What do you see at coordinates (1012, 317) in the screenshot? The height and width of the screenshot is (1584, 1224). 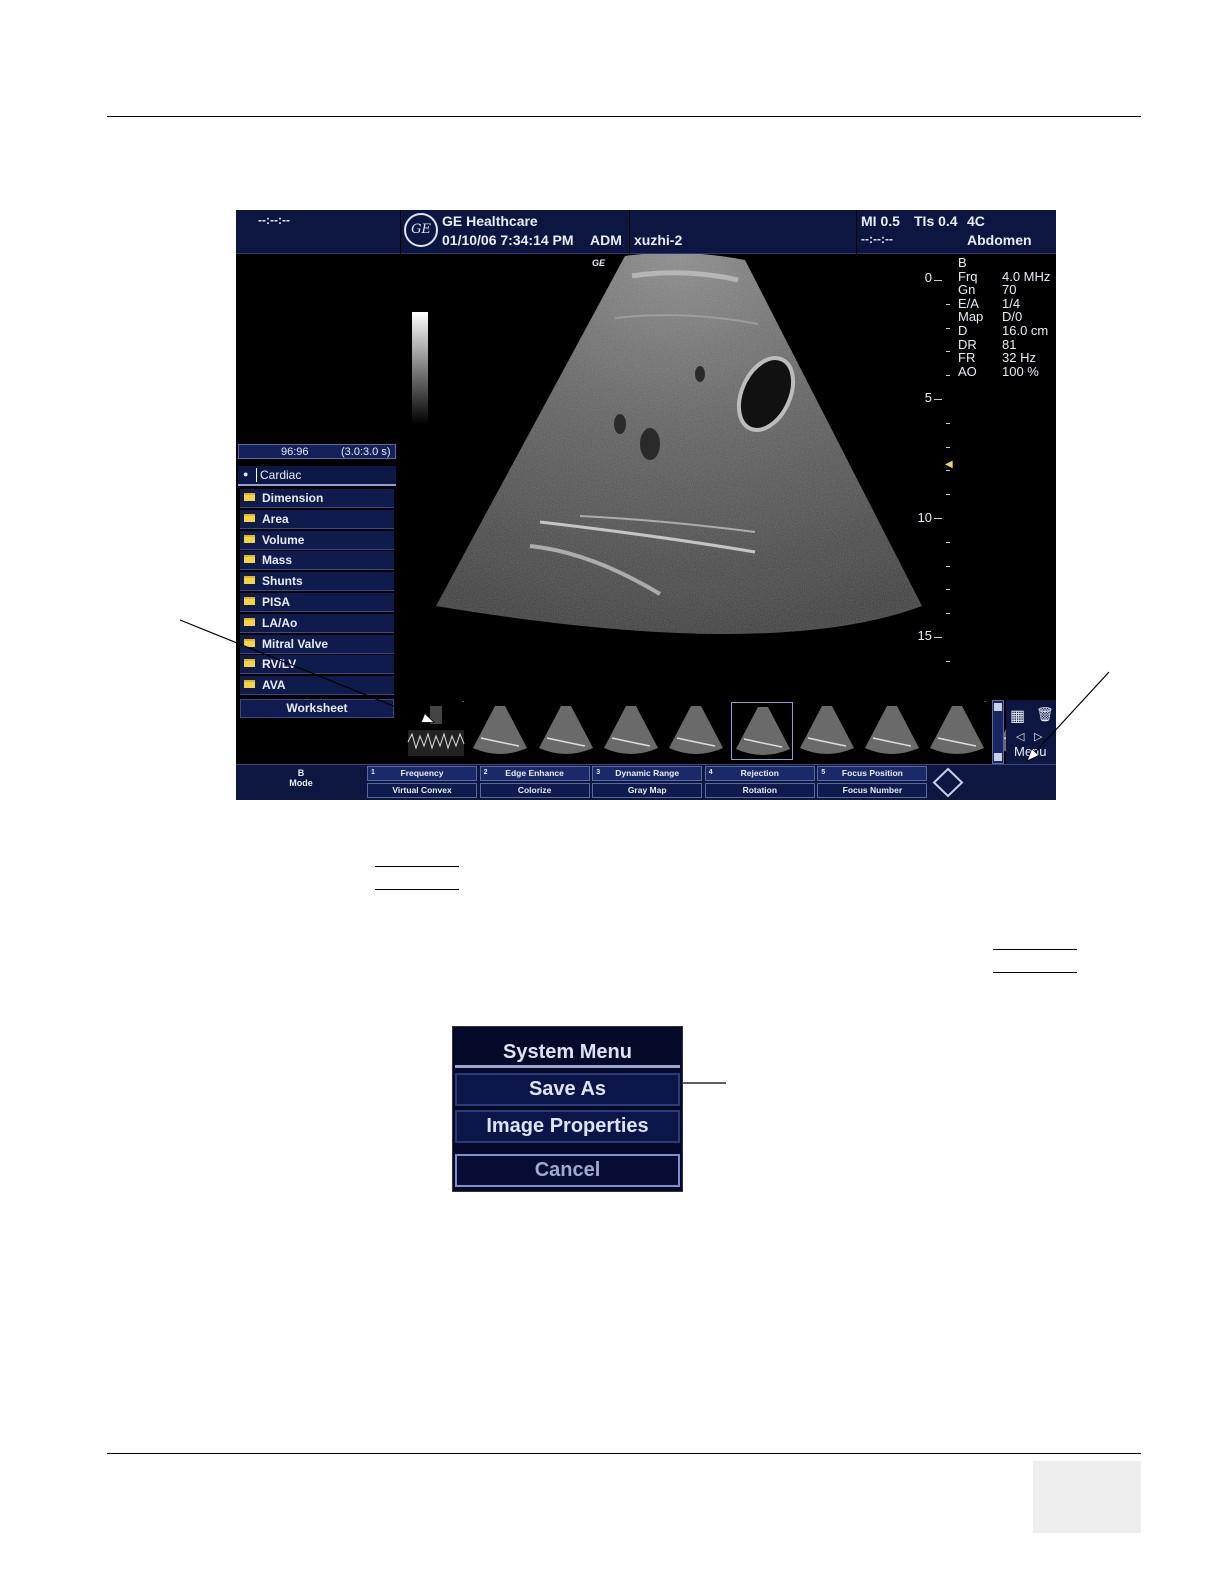 I see `param-value: D/0` at bounding box center [1012, 317].